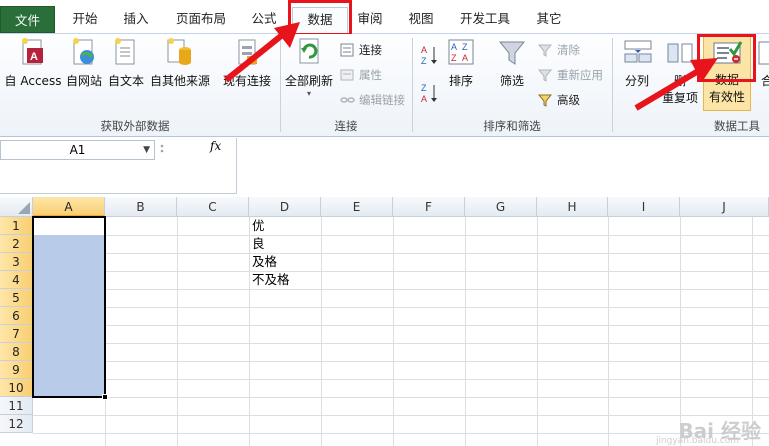 This screenshot has height=446, width=769. I want to click on row-header-6: 6, so click(16, 316).